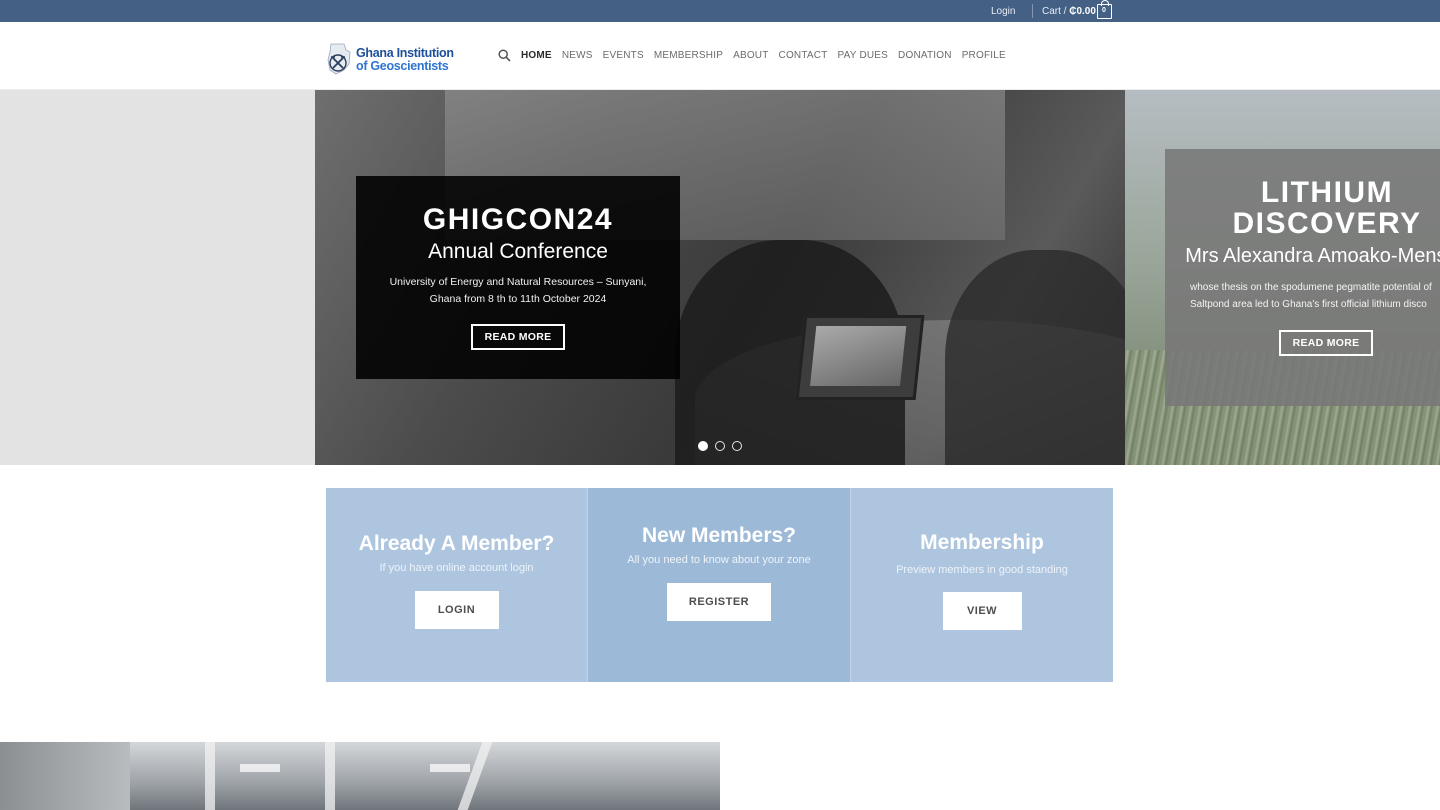 This screenshot has height=810, width=1440. I want to click on view-button: VIEW, so click(982, 611).